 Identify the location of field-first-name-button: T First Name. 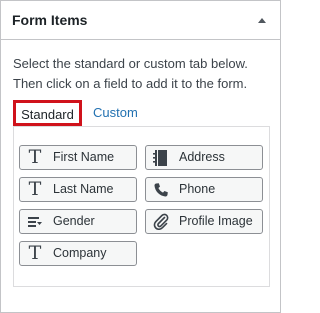
(78, 157).